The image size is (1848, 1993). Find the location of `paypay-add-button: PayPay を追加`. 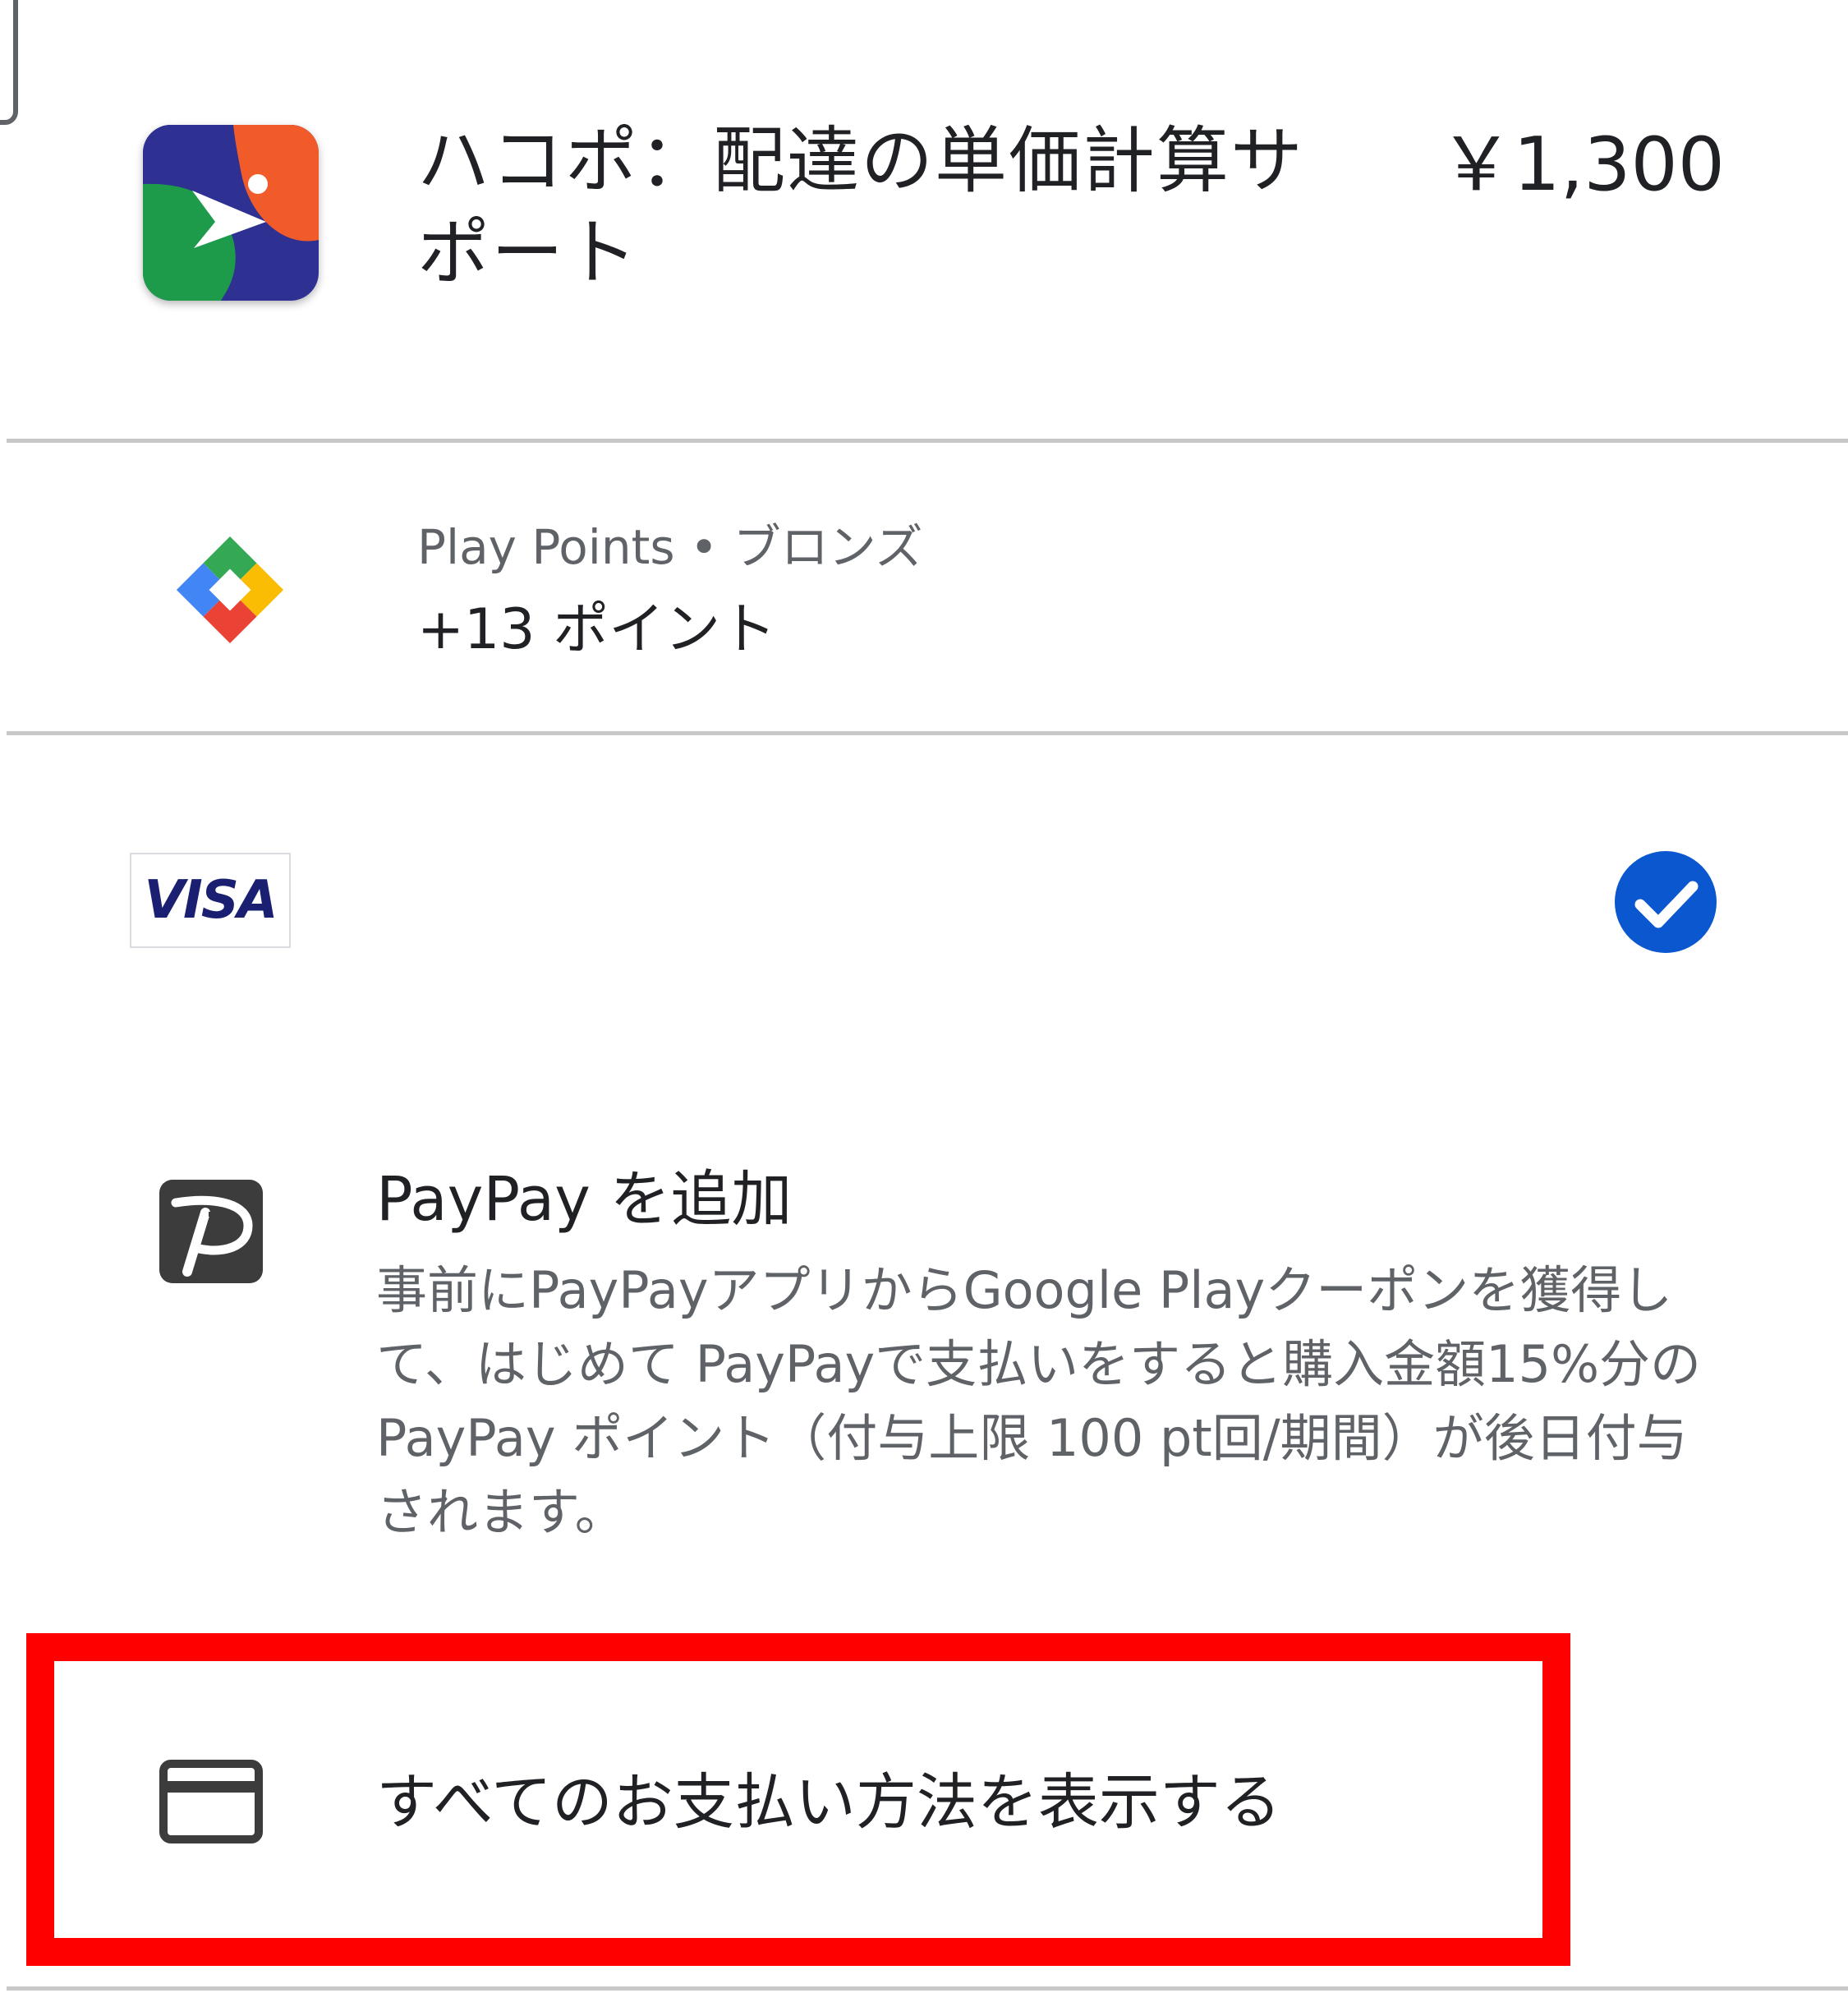

paypay-add-button: PayPay を追加 is located at coordinates (584, 1199).